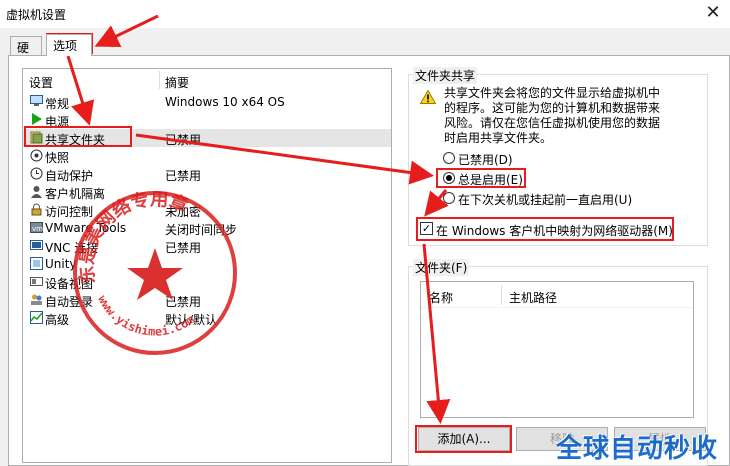 Image resolution: width=730 pixels, height=466 pixels. What do you see at coordinates (441, 297) in the screenshot?
I see `column-name: 名称` at bounding box center [441, 297].